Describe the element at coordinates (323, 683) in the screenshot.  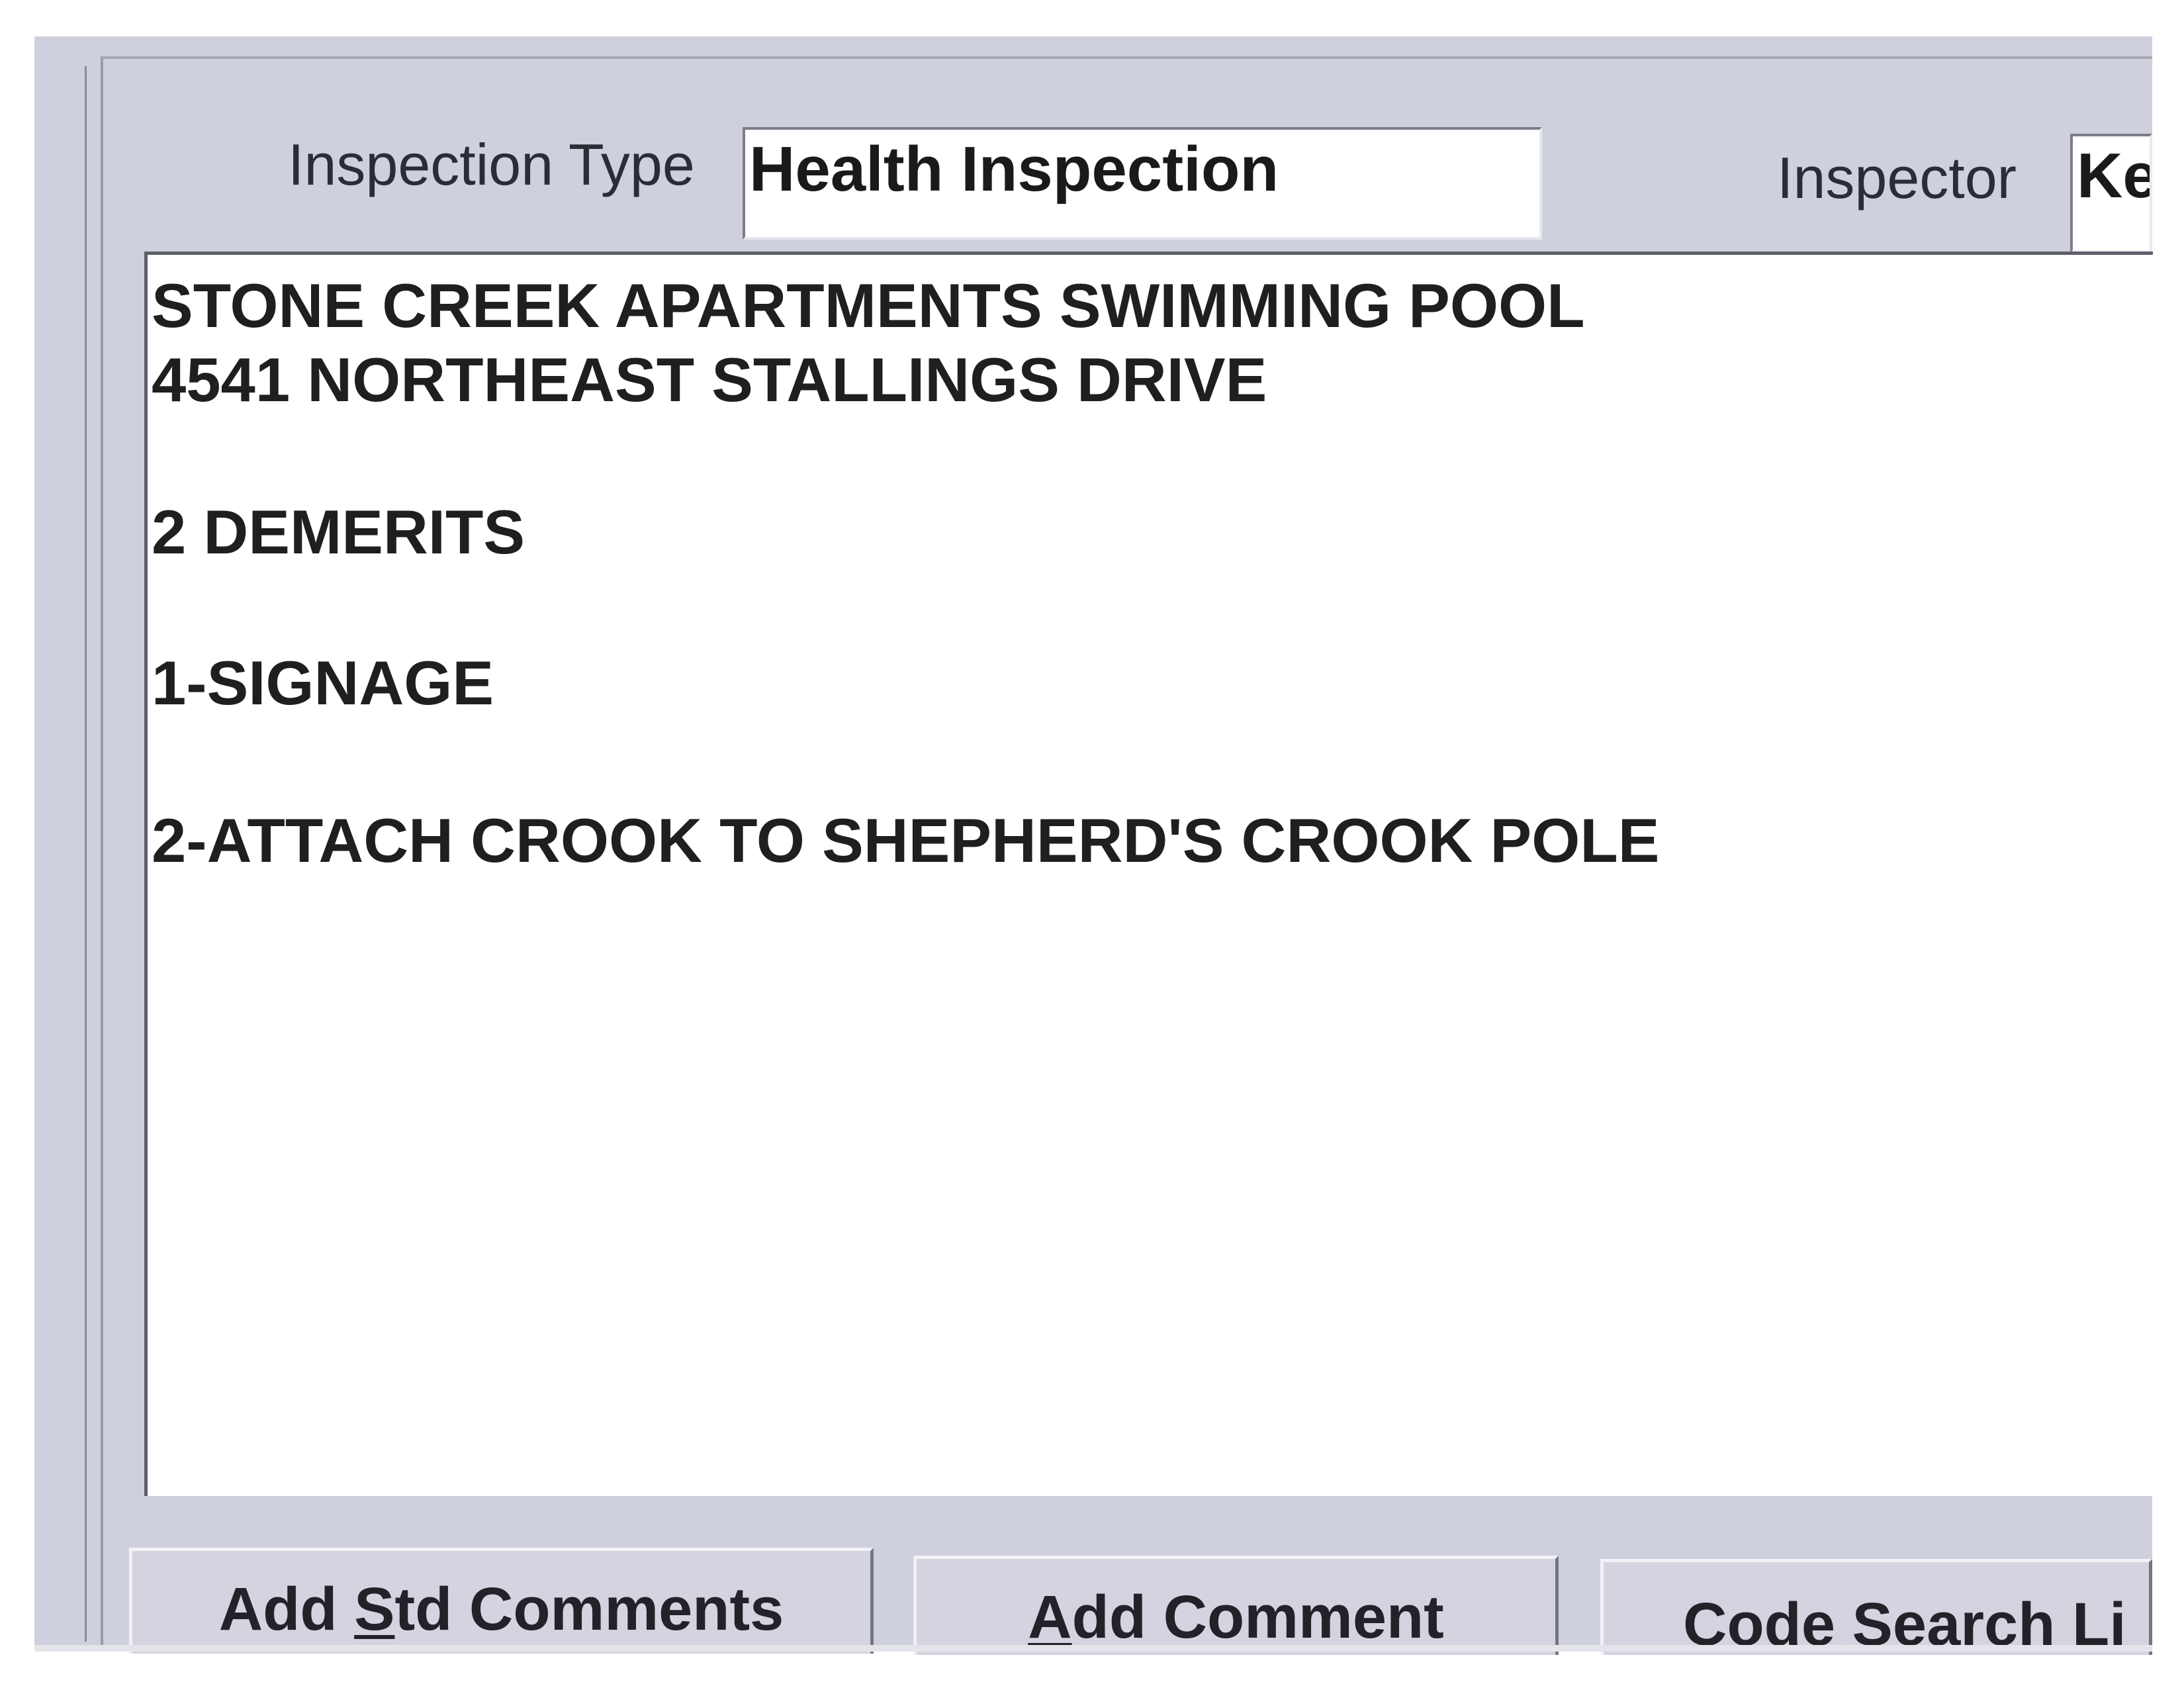
I see `comment-line-item-1: 1-SIGNAGE` at that location.